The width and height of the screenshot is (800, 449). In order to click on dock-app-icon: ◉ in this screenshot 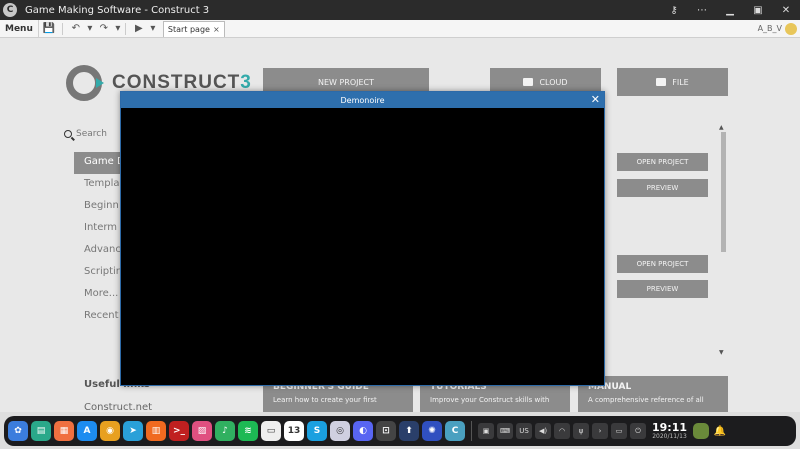, I will do `click(110, 431)`.